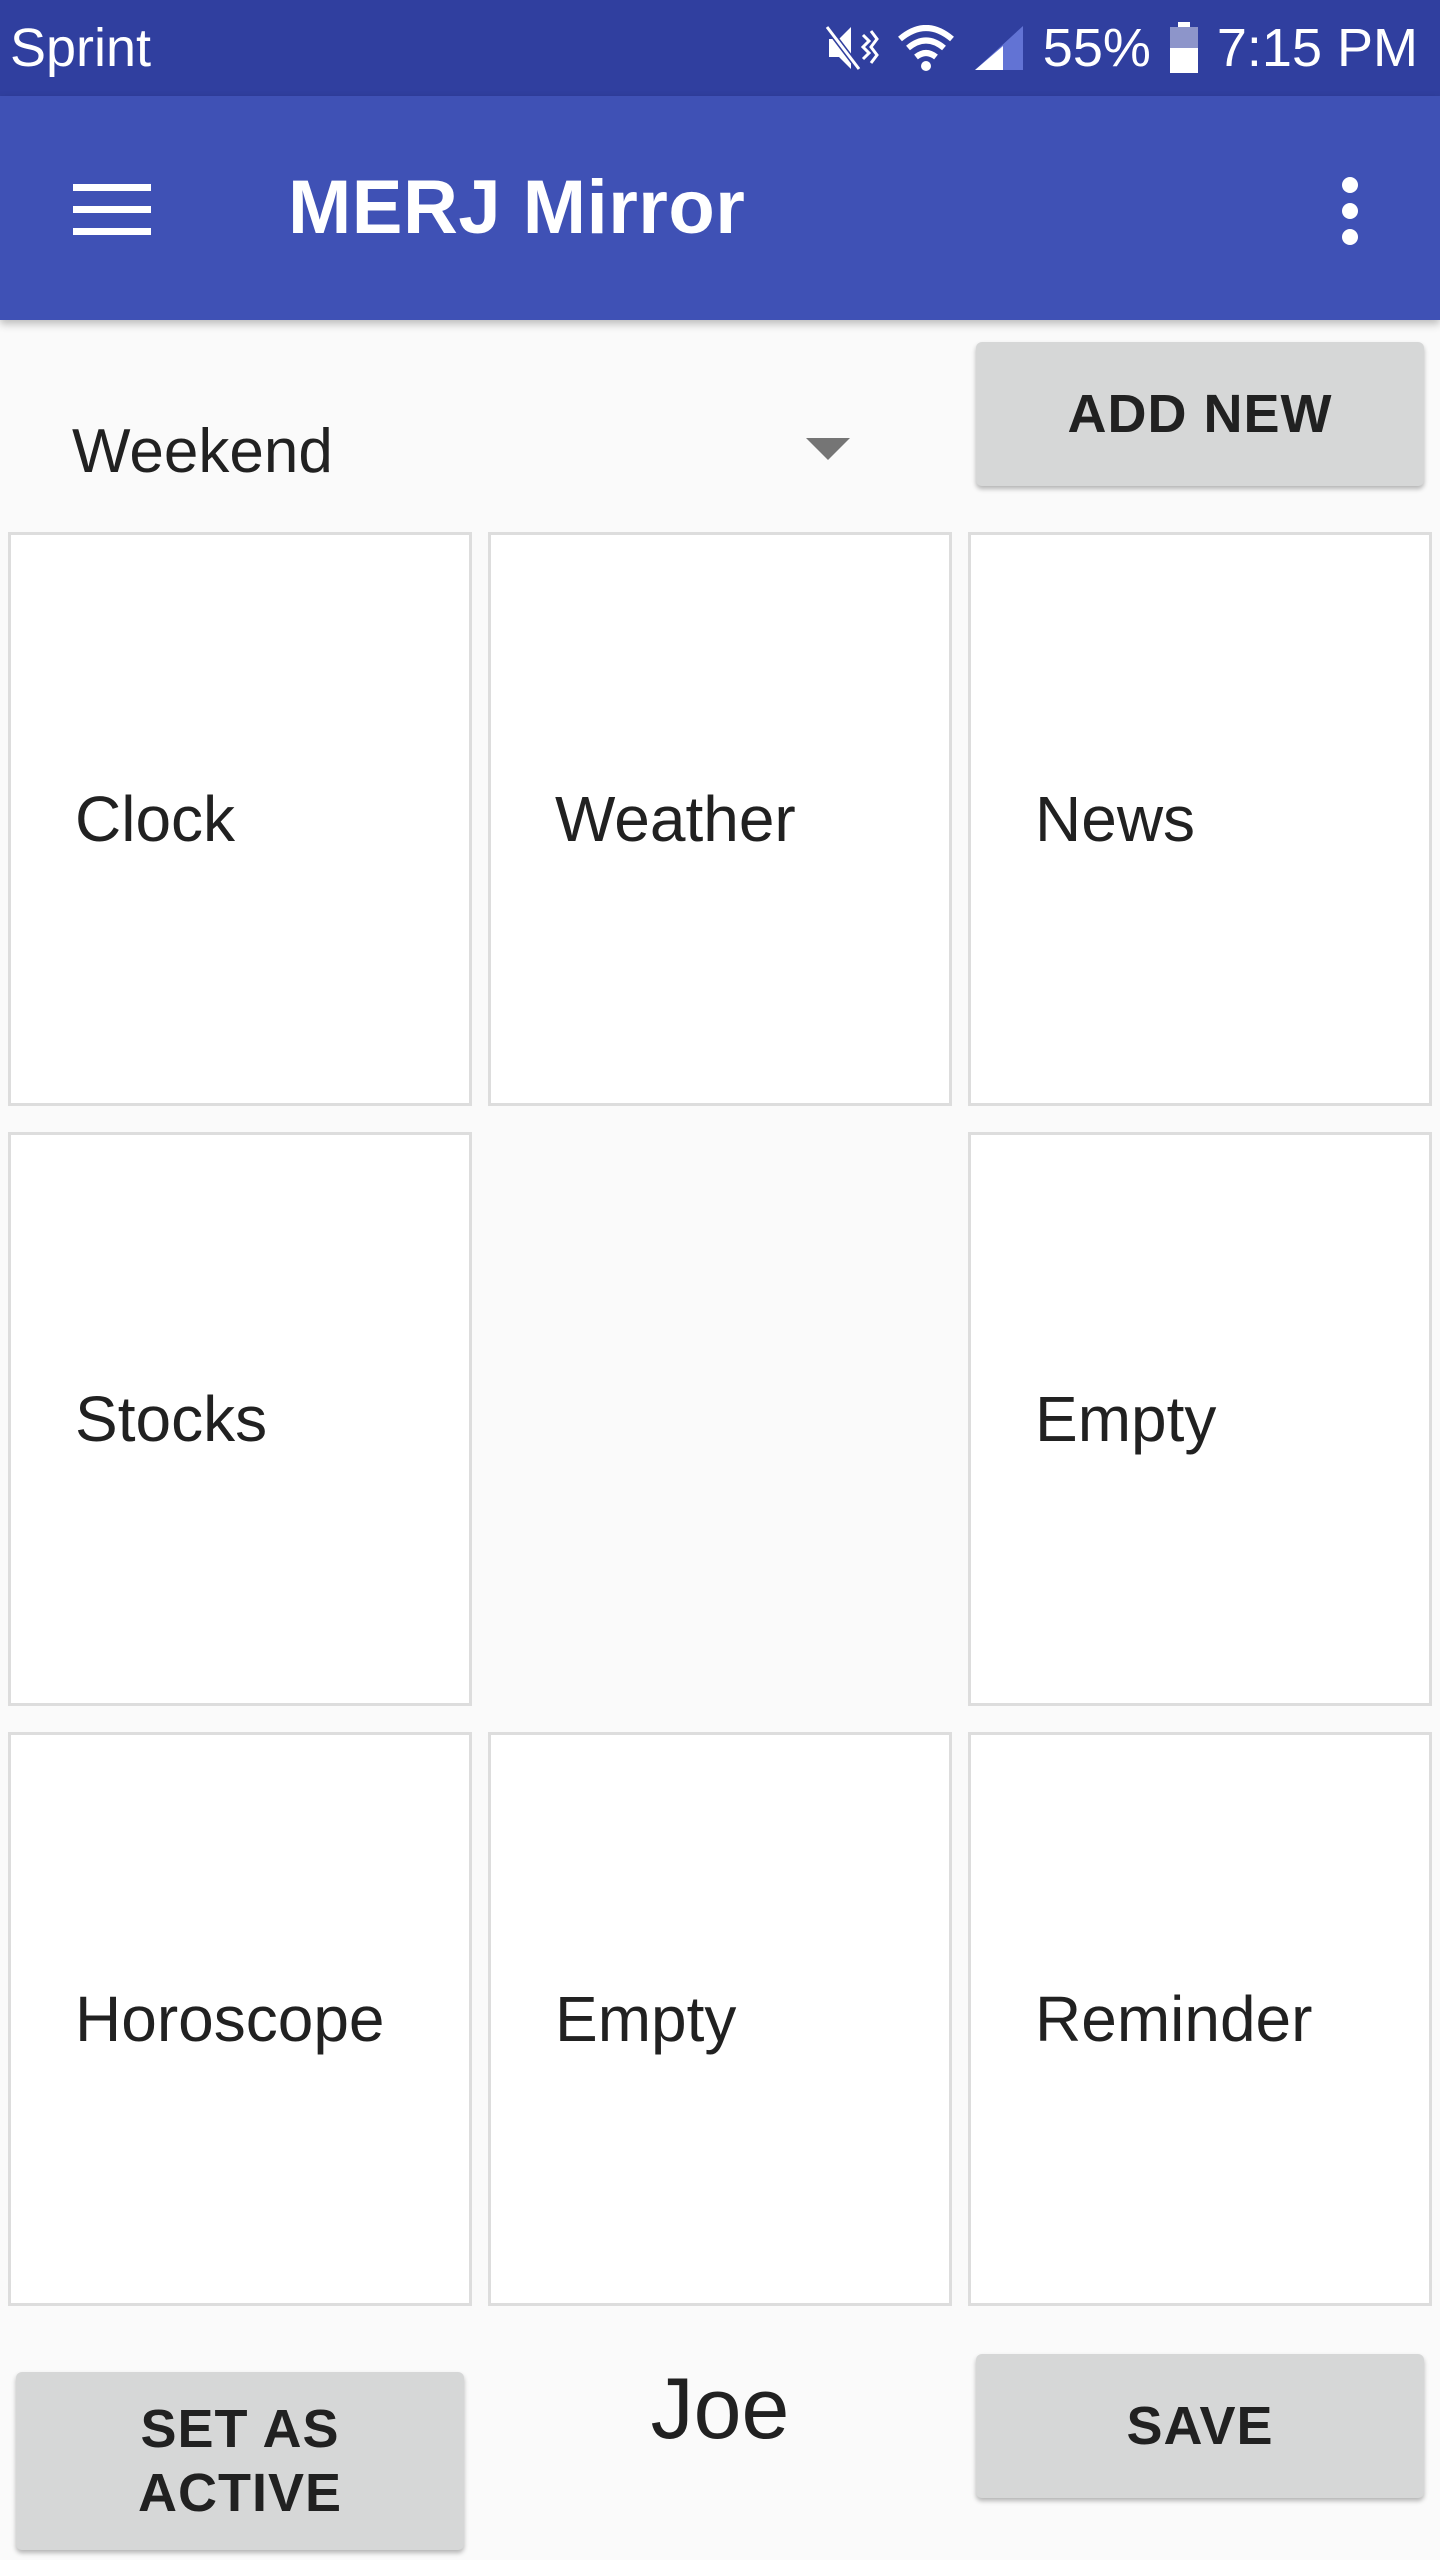 This screenshot has width=1440, height=2560. I want to click on tile-label: Stocks, so click(171, 1419).